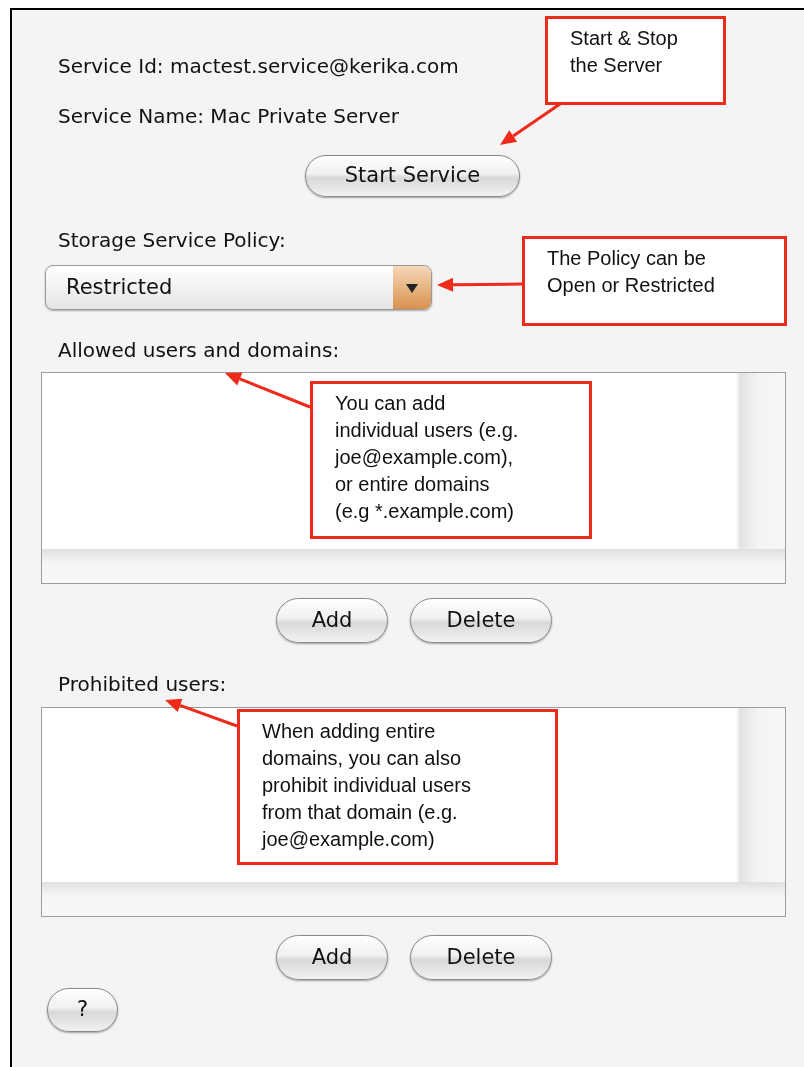  What do you see at coordinates (397, 787) in the screenshot?
I see `callout-note: When adding entire domains, you can also prohibit individual users from that domain (e.g. joe@example.com)` at bounding box center [397, 787].